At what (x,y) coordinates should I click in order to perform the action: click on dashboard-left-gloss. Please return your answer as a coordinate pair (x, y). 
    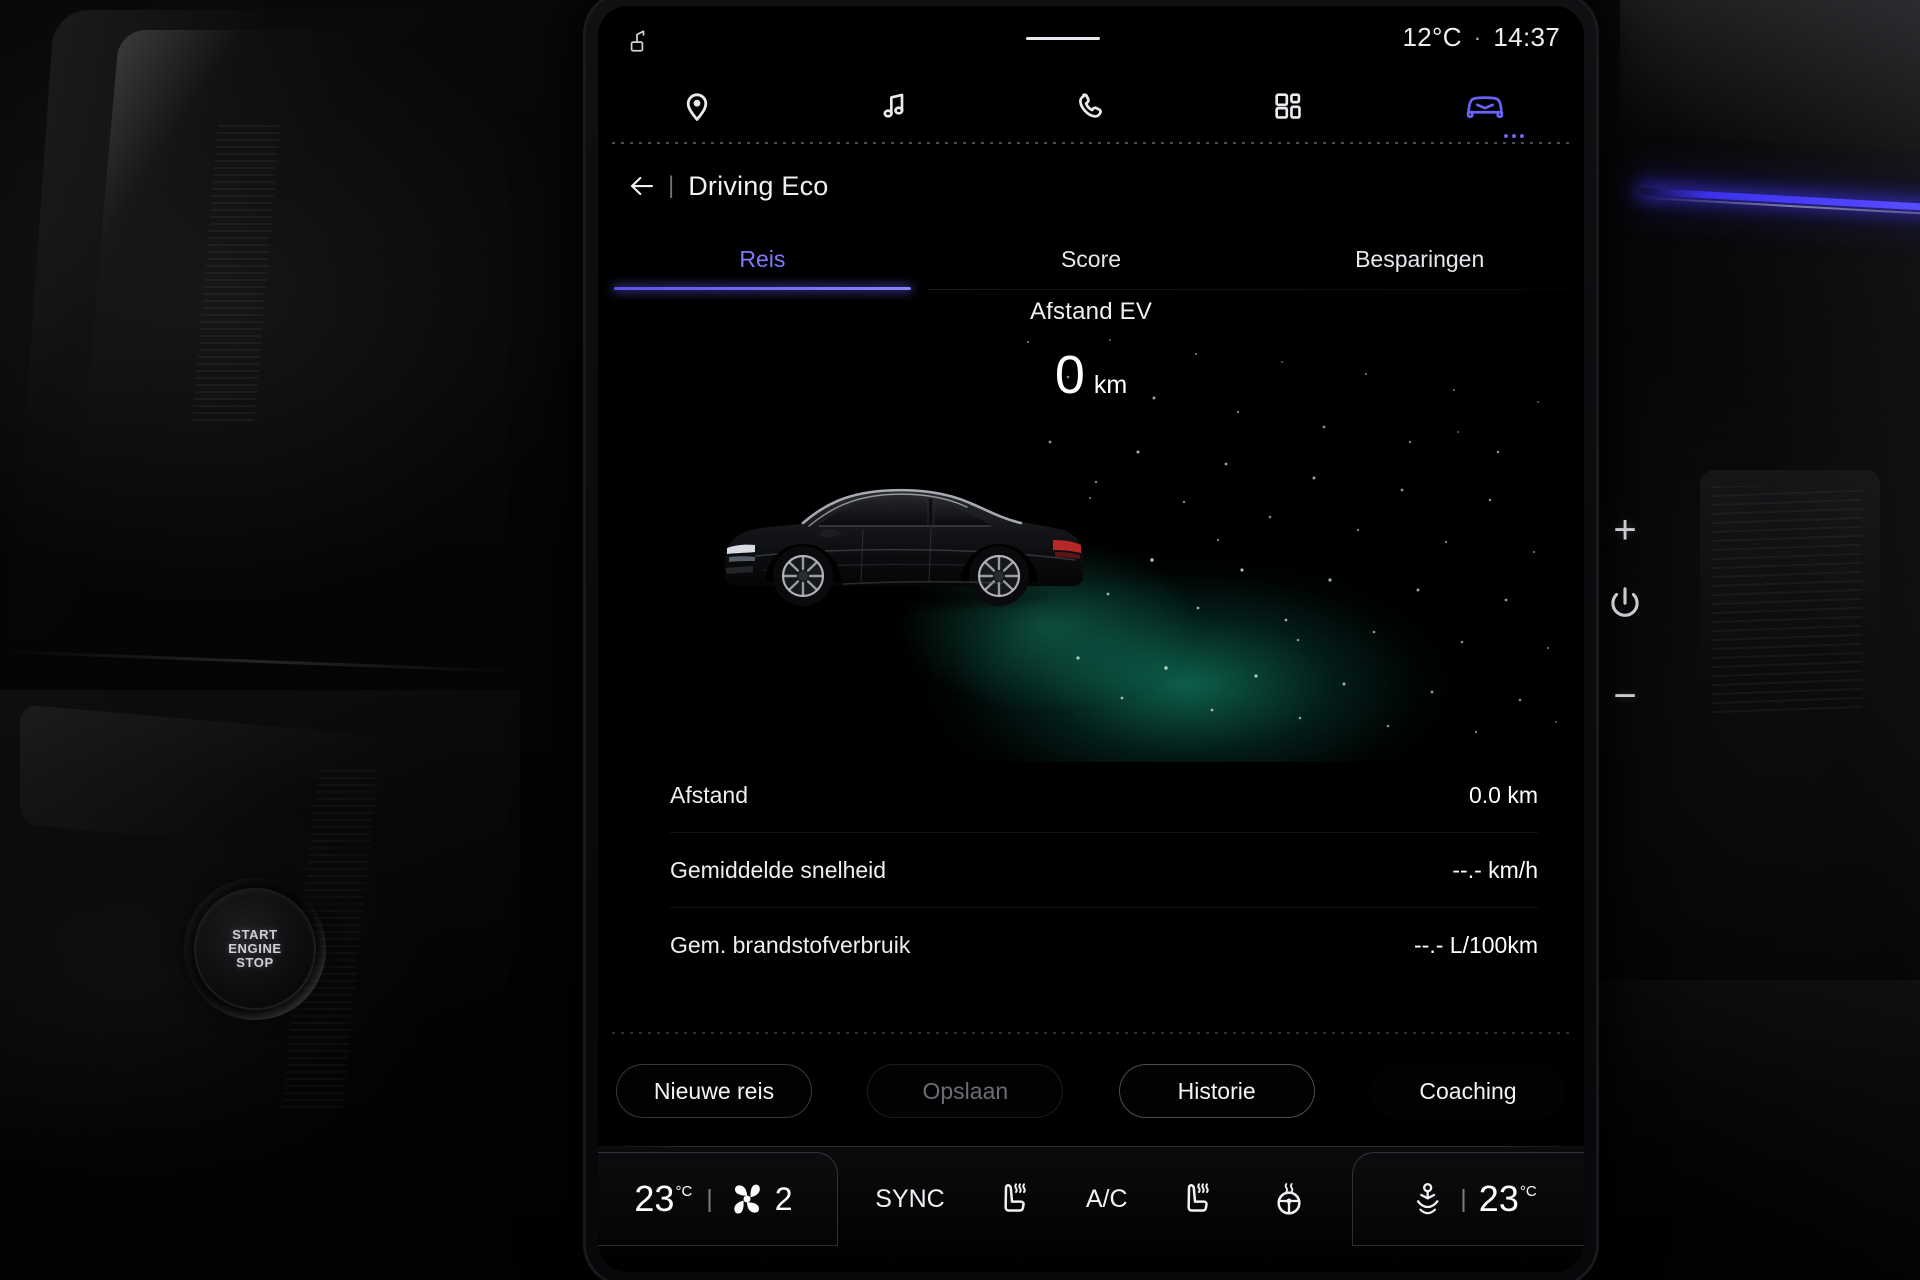
    Looking at the image, I should click on (215, 310).